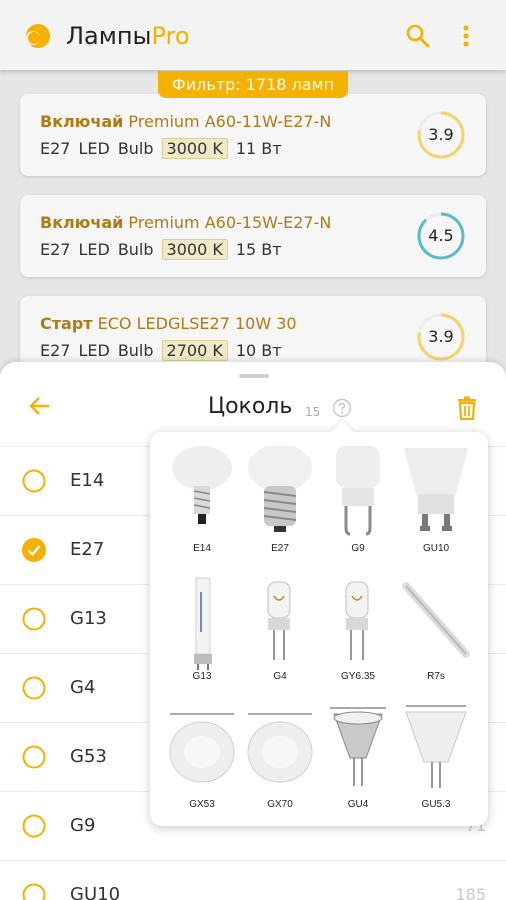  I want to click on product-specs: E27 LED Bulb 2700 K 10 Вт, so click(161, 350).